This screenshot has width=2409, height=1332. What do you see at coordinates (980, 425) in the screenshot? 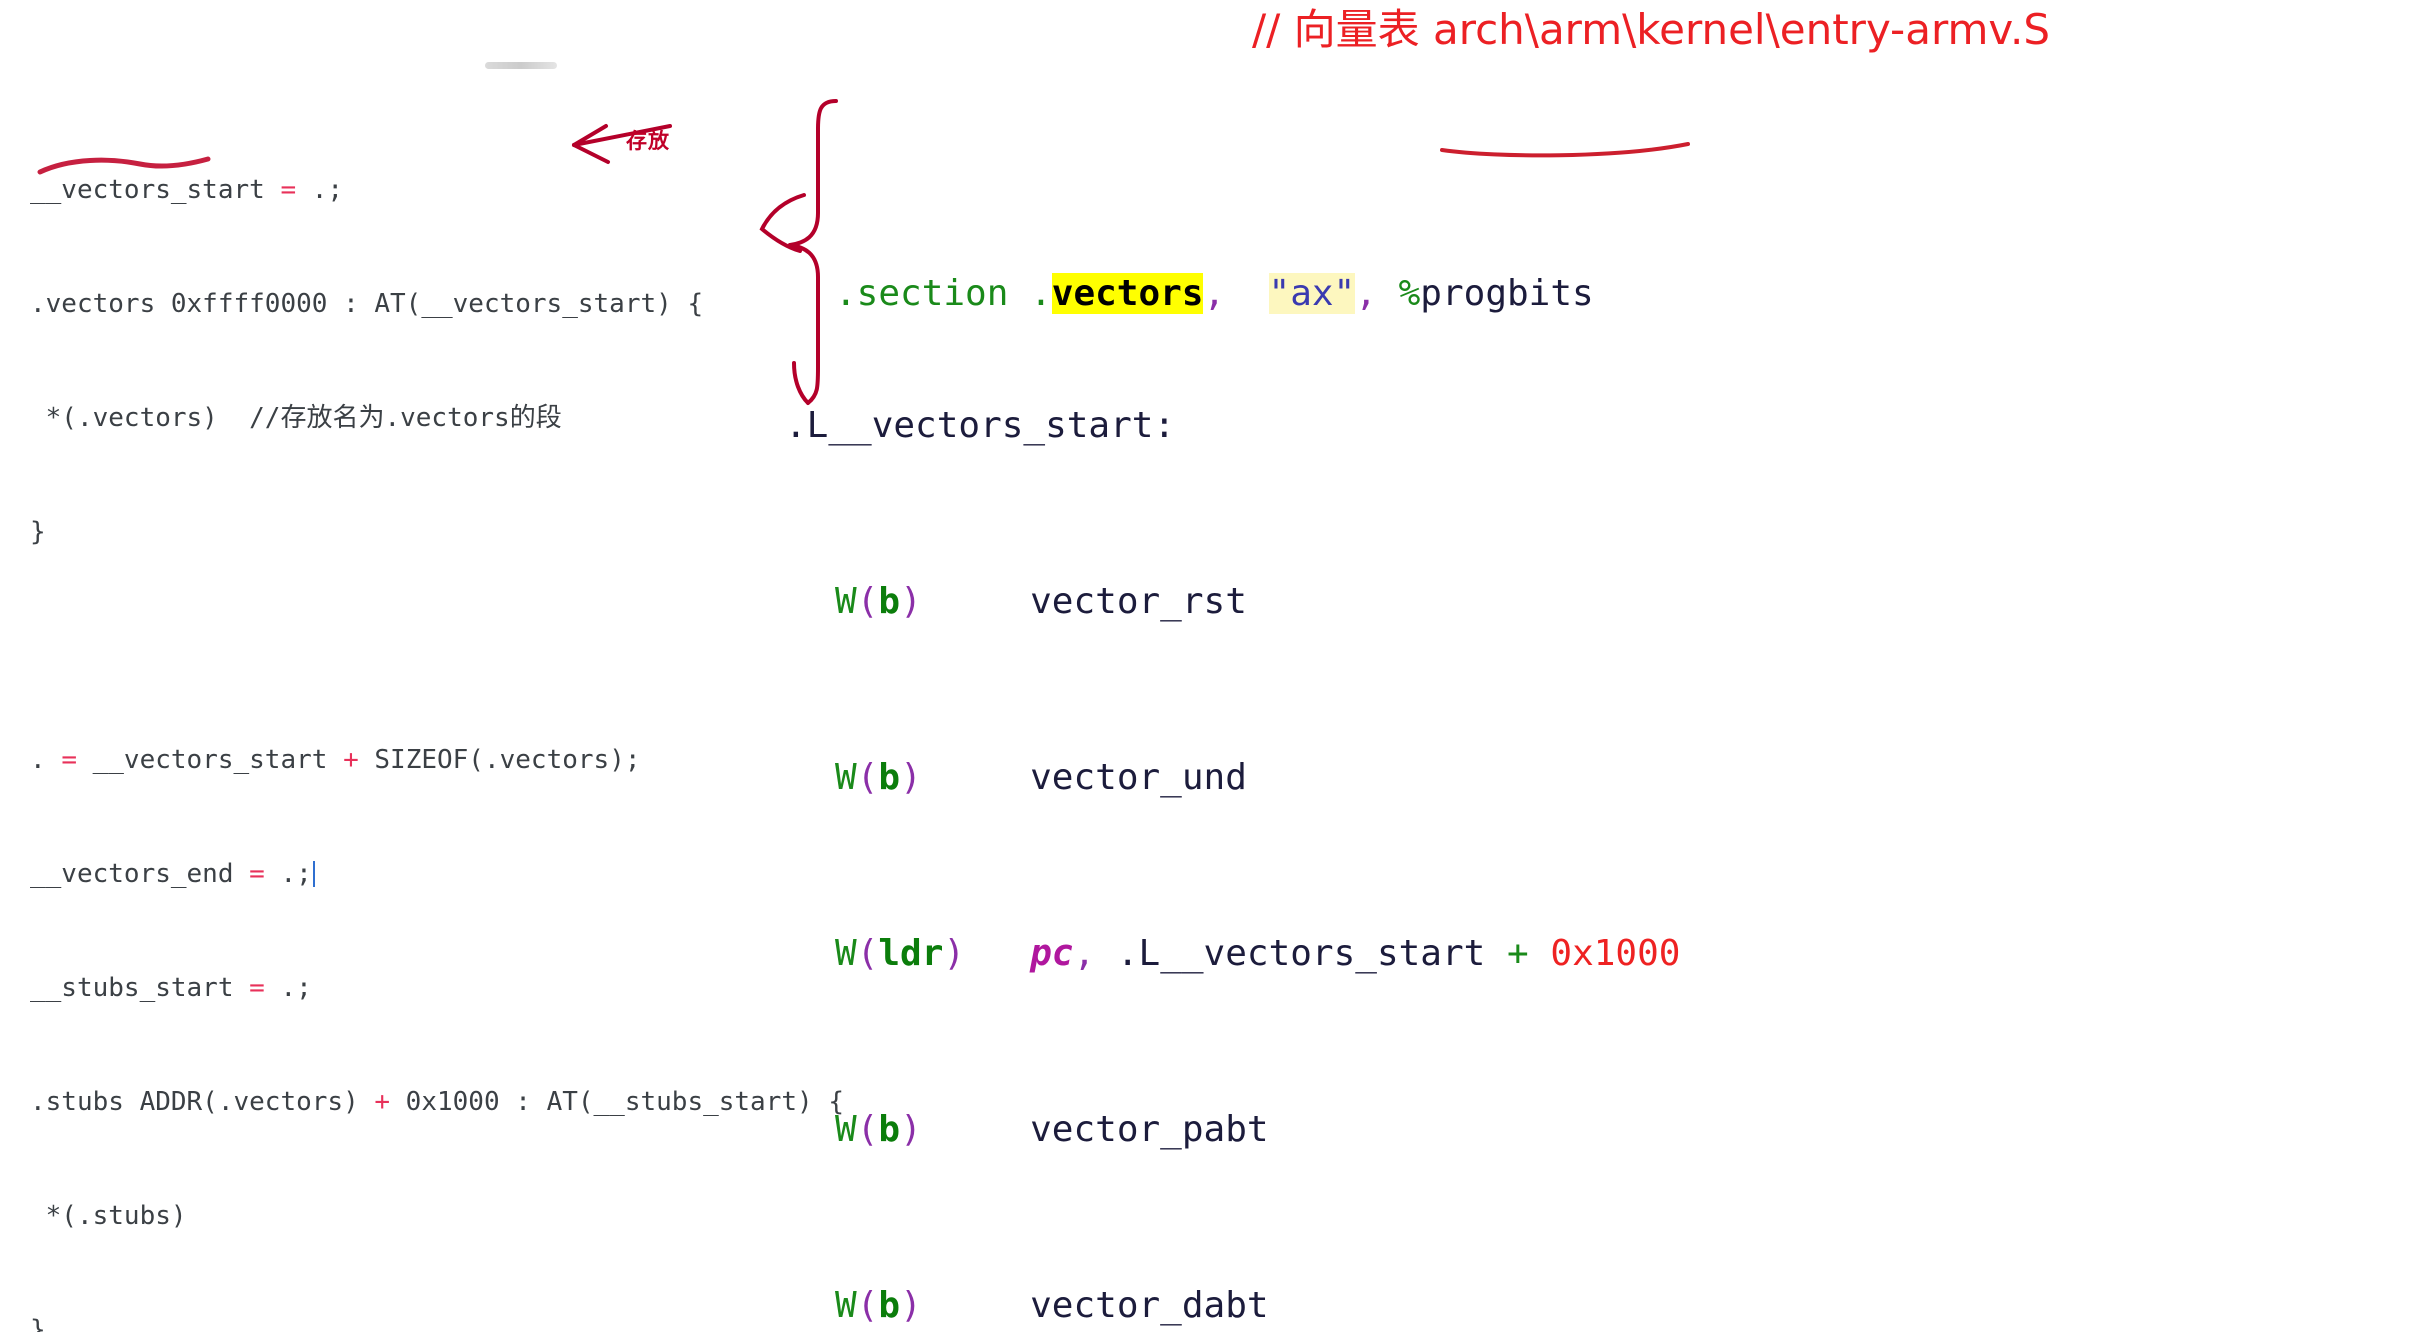
I see `asm-label-line: .L__vectors_start:` at bounding box center [980, 425].